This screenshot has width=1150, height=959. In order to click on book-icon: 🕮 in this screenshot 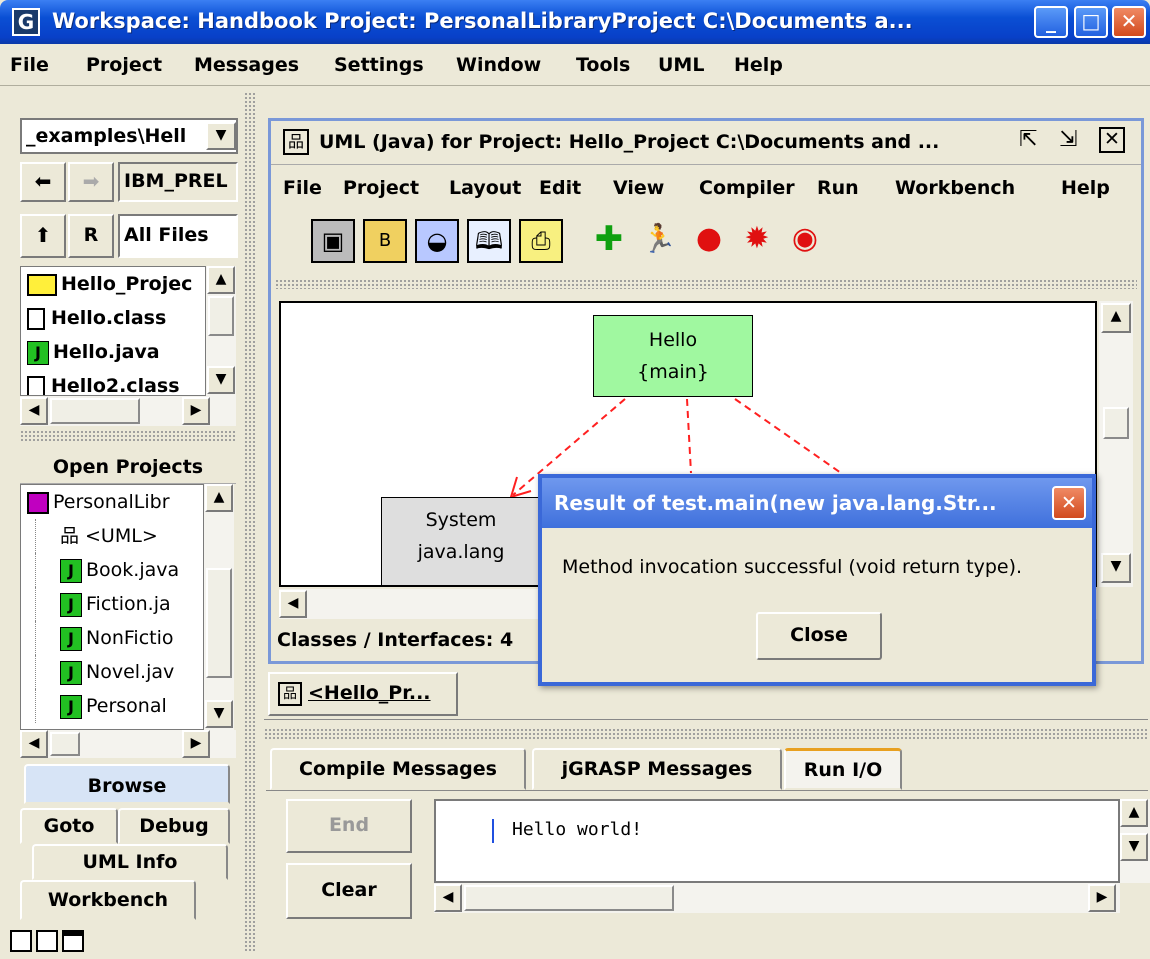, I will do `click(489, 241)`.